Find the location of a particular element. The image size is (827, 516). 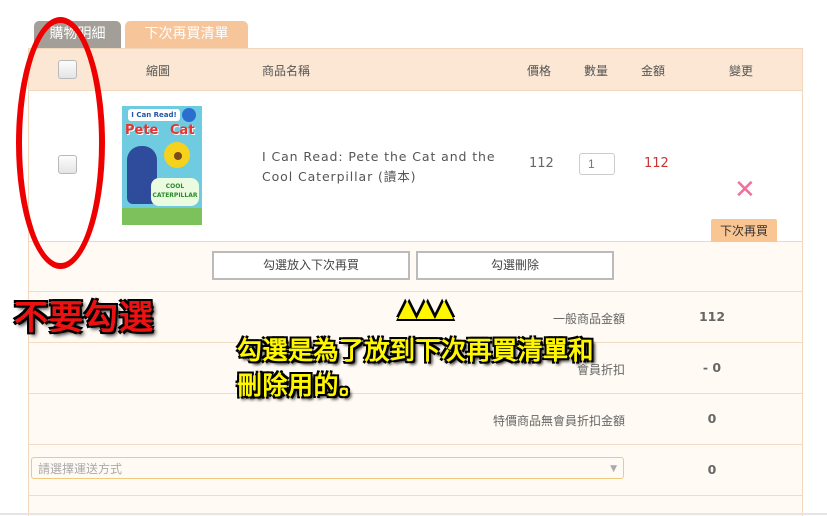

header-name: 商品名稱 is located at coordinates (286, 71).